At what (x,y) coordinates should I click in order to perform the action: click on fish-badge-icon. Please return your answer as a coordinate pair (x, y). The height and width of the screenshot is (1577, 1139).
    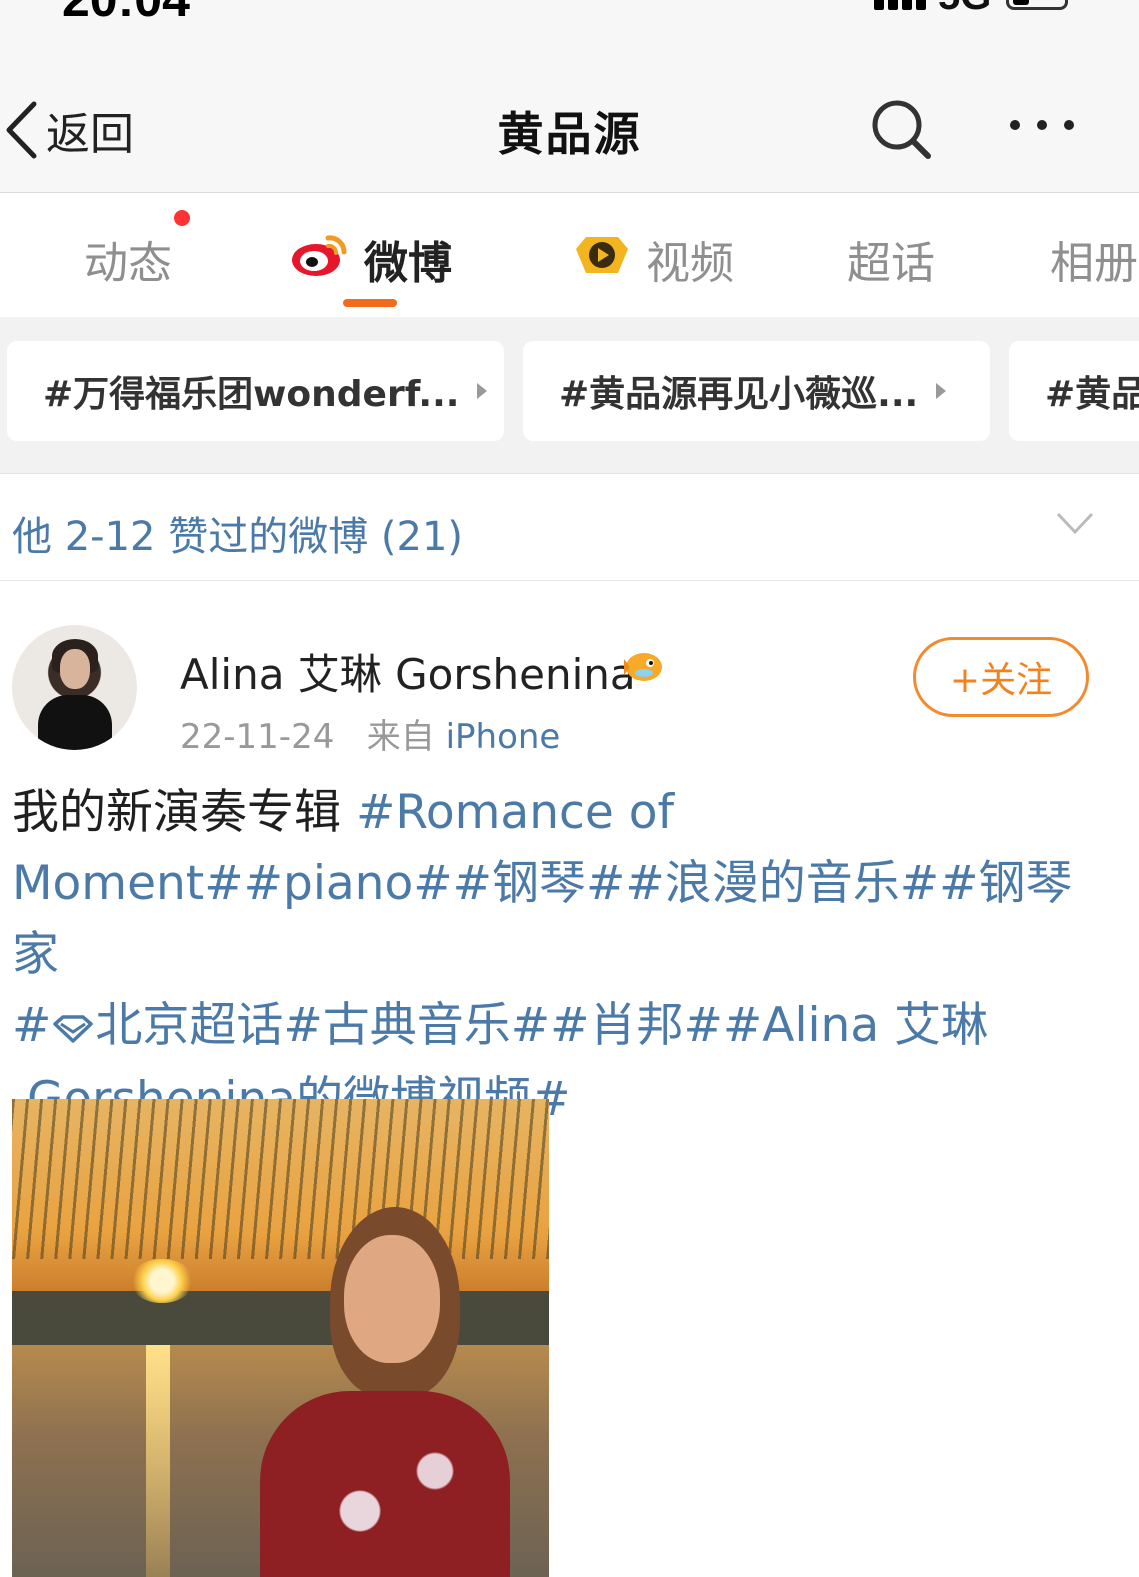
    Looking at the image, I should click on (643, 667).